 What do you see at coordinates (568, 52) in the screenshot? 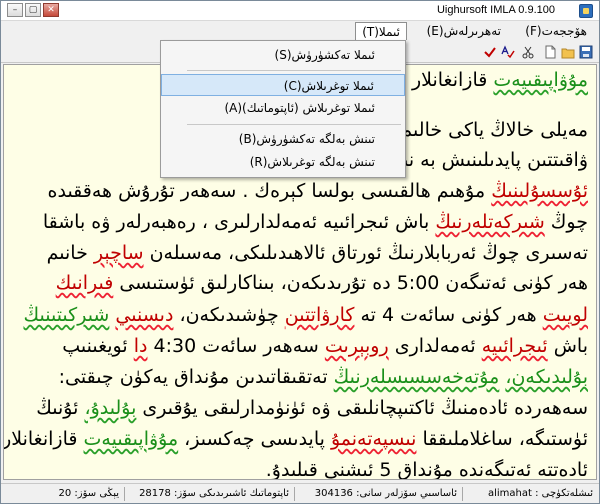
I see `open-icon` at bounding box center [568, 52].